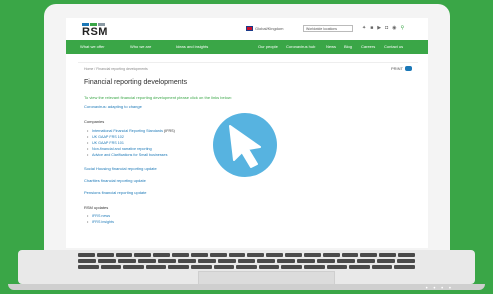 The image size is (493, 294). I want to click on cursor-badge, so click(245, 145).